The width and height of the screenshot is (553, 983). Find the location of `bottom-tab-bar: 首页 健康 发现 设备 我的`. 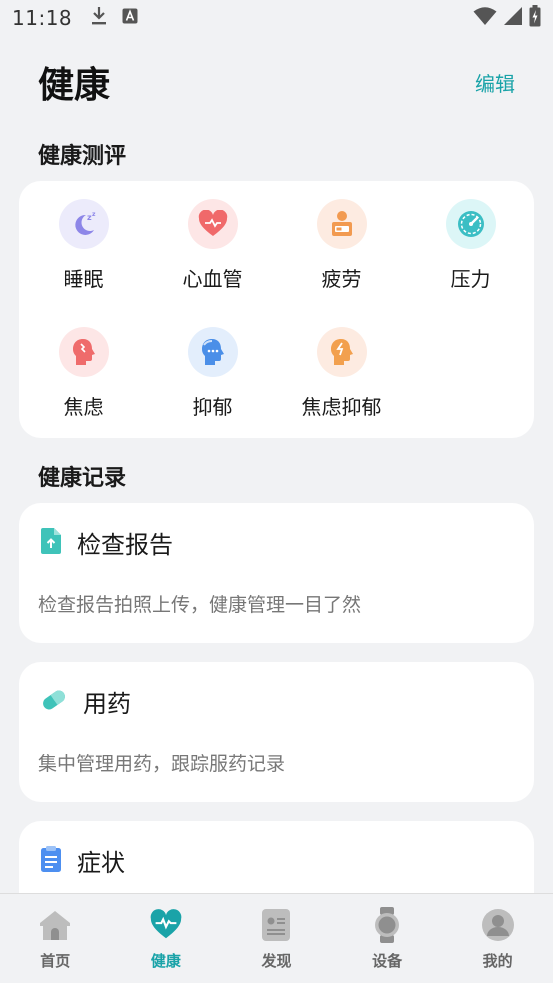

bottom-tab-bar: 首页 健康 发现 设备 我的 is located at coordinates (276, 938).